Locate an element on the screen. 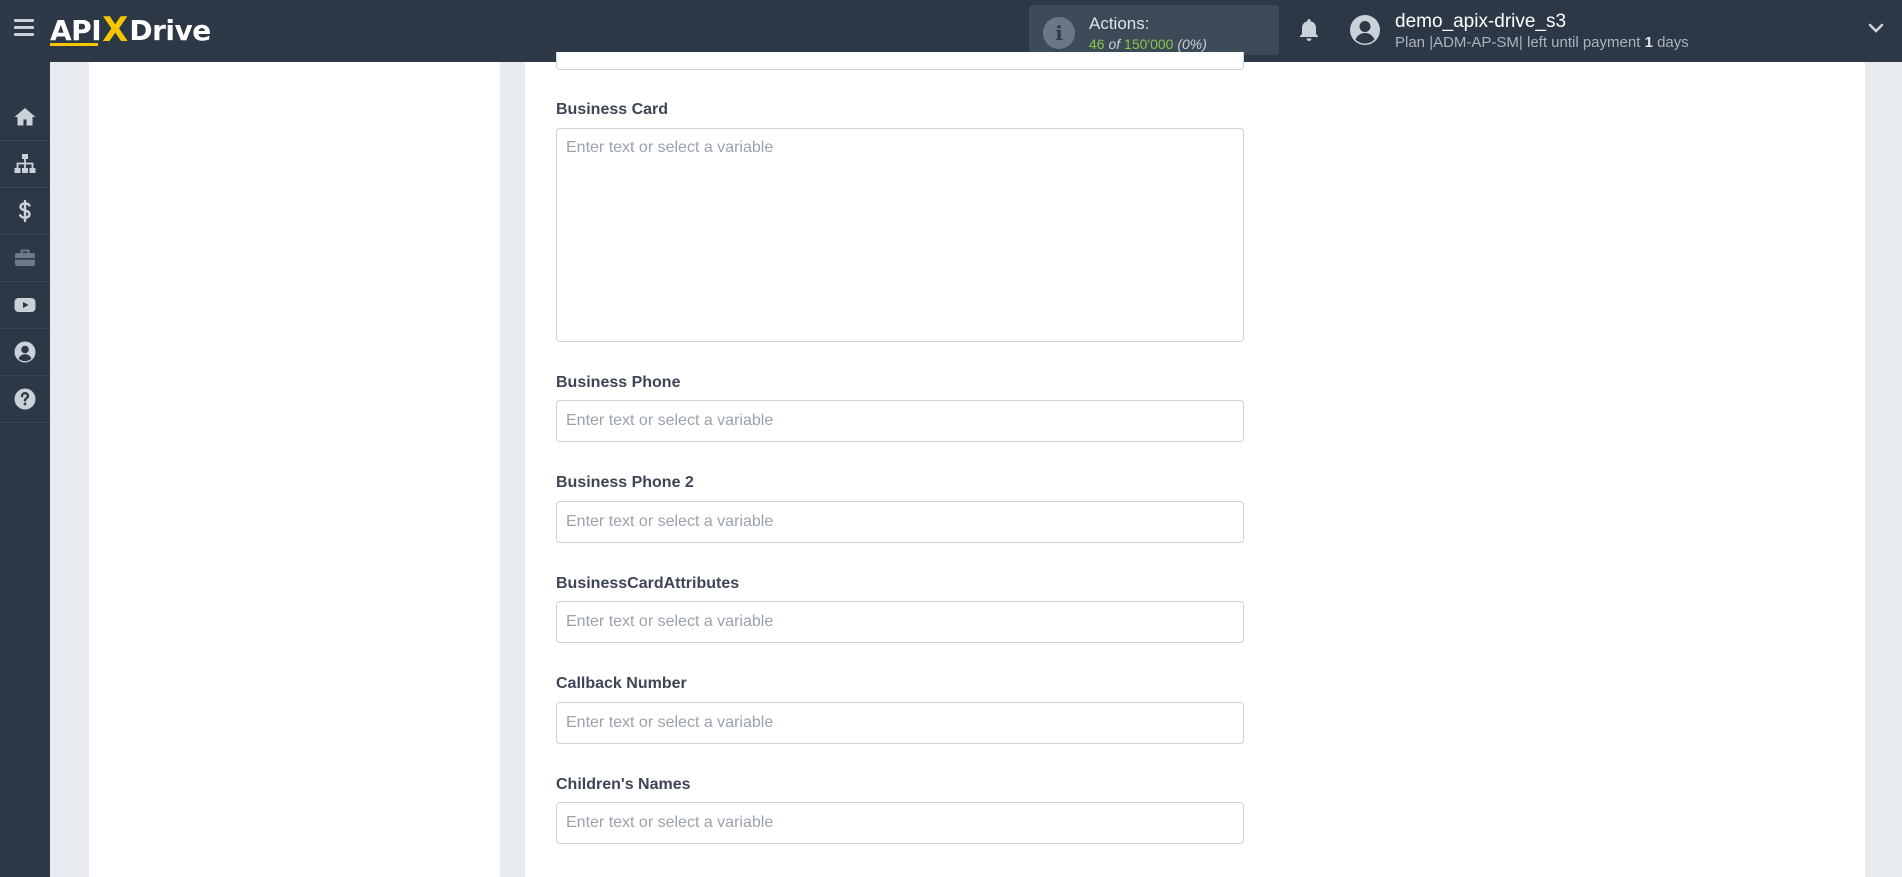  info-icon: i is located at coordinates (1059, 33).